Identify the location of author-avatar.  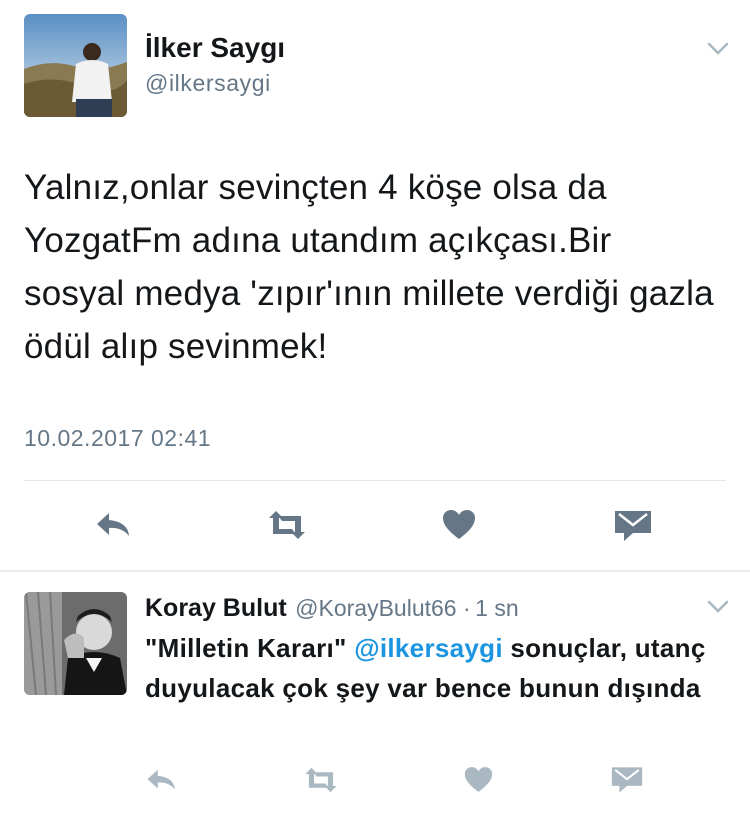
(75, 65).